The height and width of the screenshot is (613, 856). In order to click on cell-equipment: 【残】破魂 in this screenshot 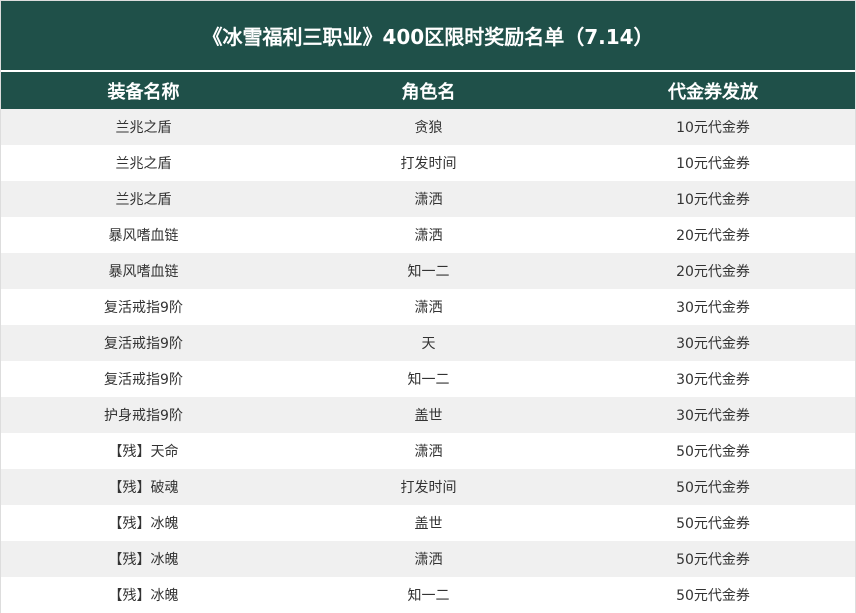, I will do `click(143, 488)`.